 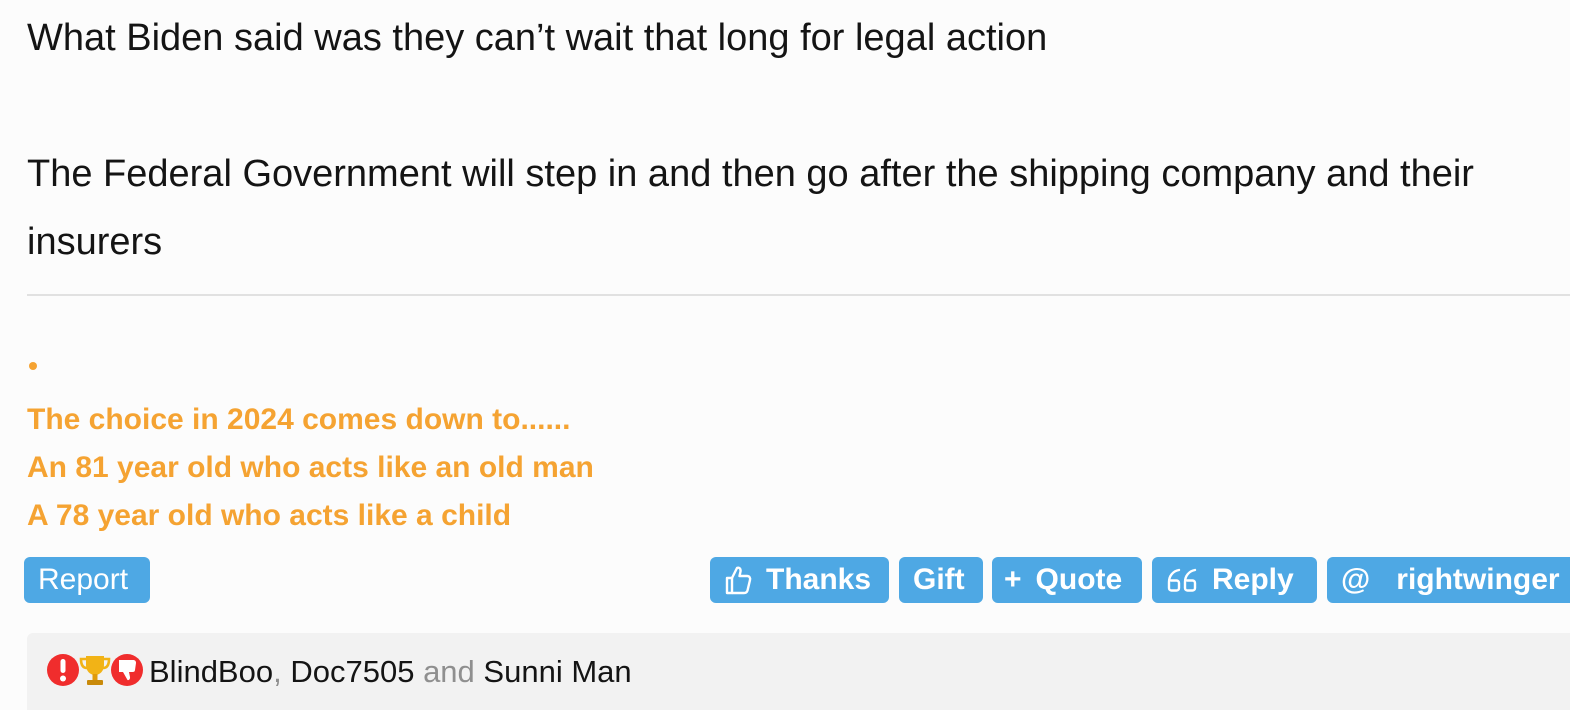 What do you see at coordinates (127, 670) in the screenshot?
I see `thumbs-down-icon` at bounding box center [127, 670].